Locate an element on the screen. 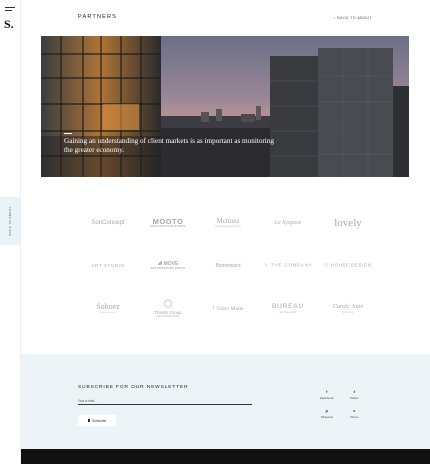 The height and width of the screenshot is (464, 430). client-logo: Ⅰ Tailor Made is located at coordinates (228, 309).